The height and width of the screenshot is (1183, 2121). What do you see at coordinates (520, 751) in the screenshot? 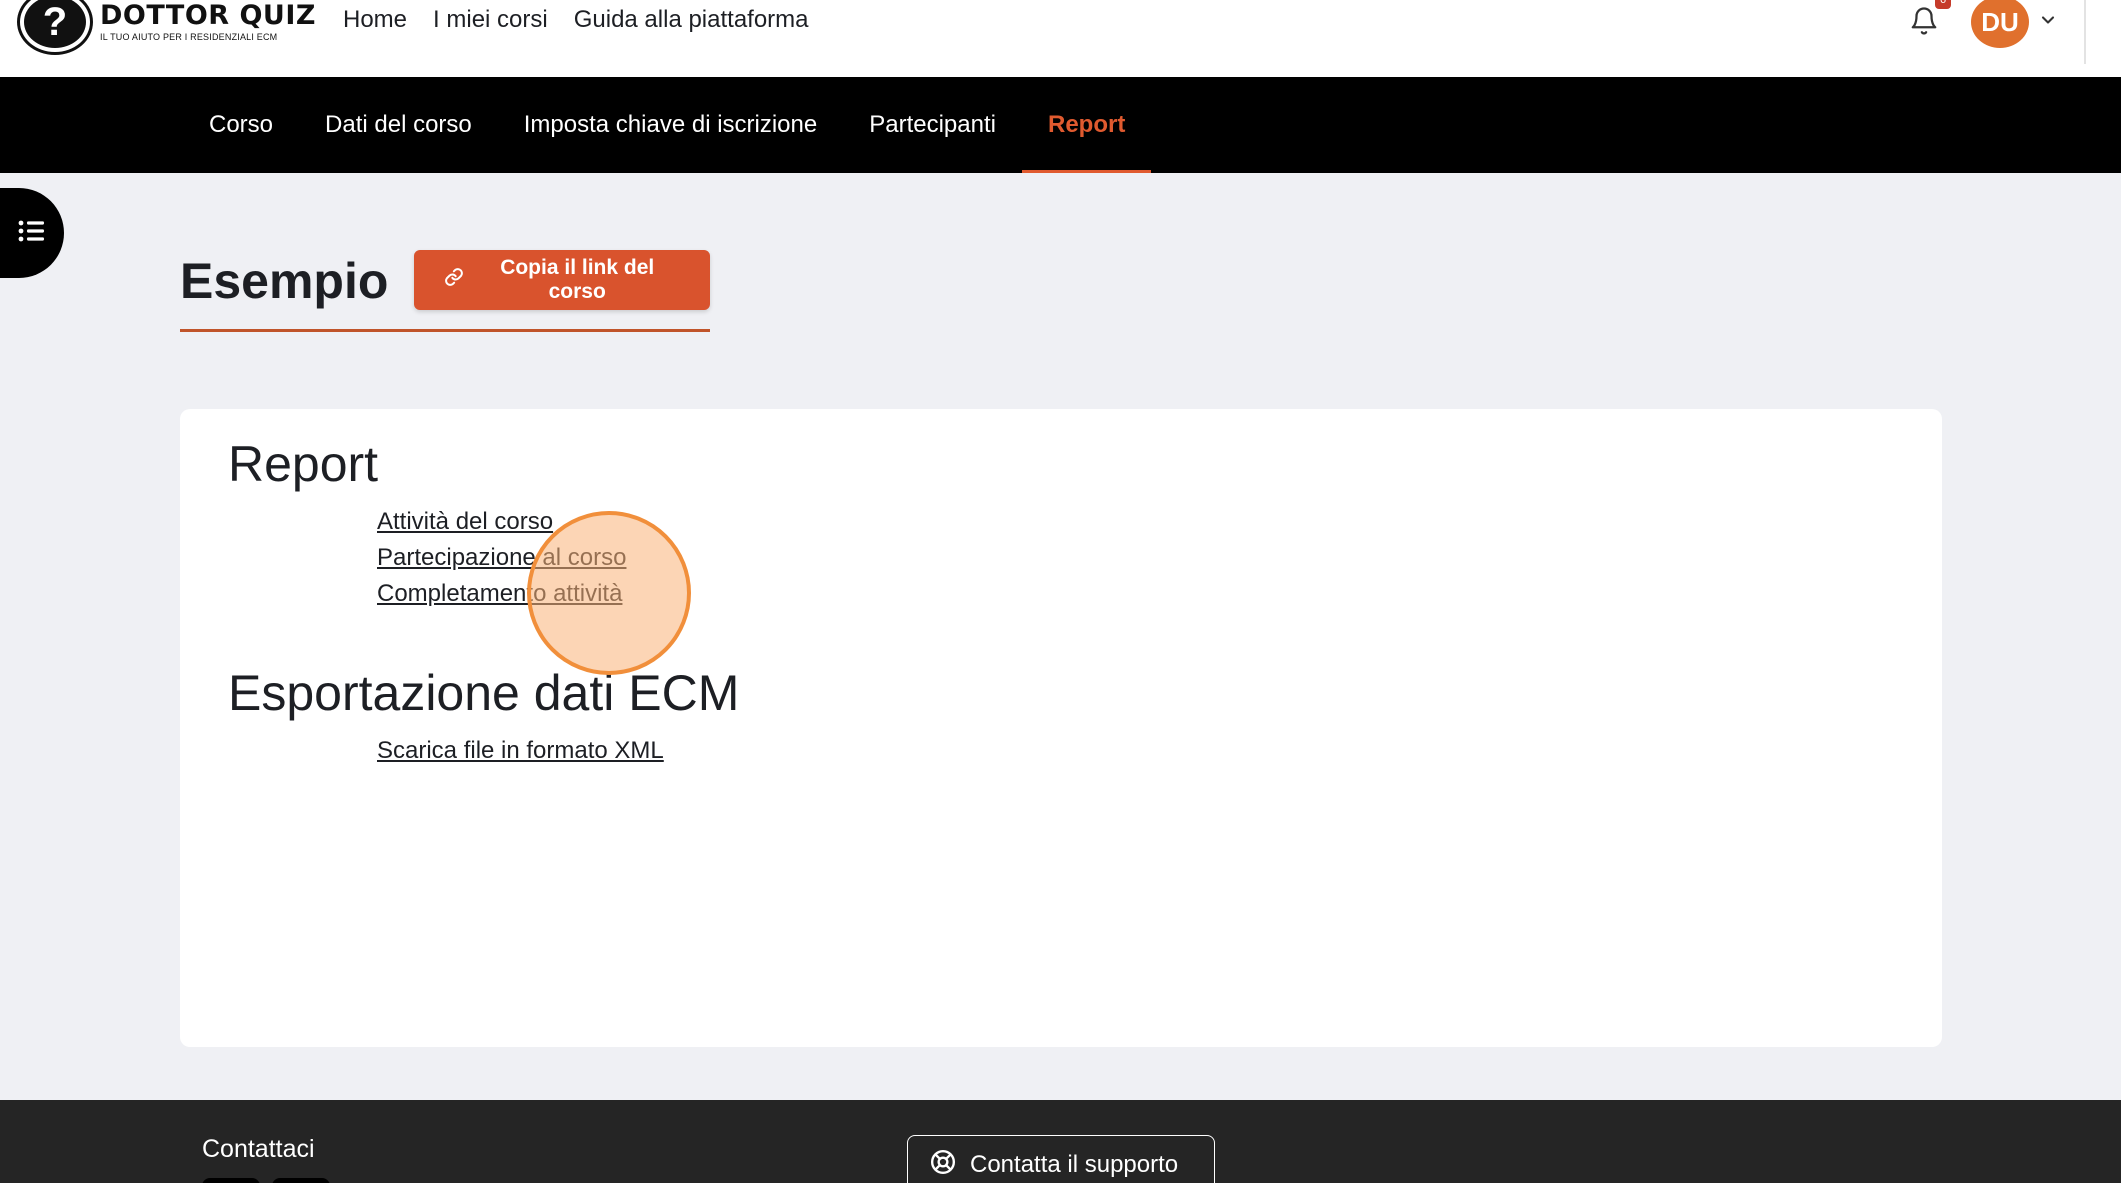
I see `link-scarica-xml: Scarica file in formato XML` at bounding box center [520, 751].